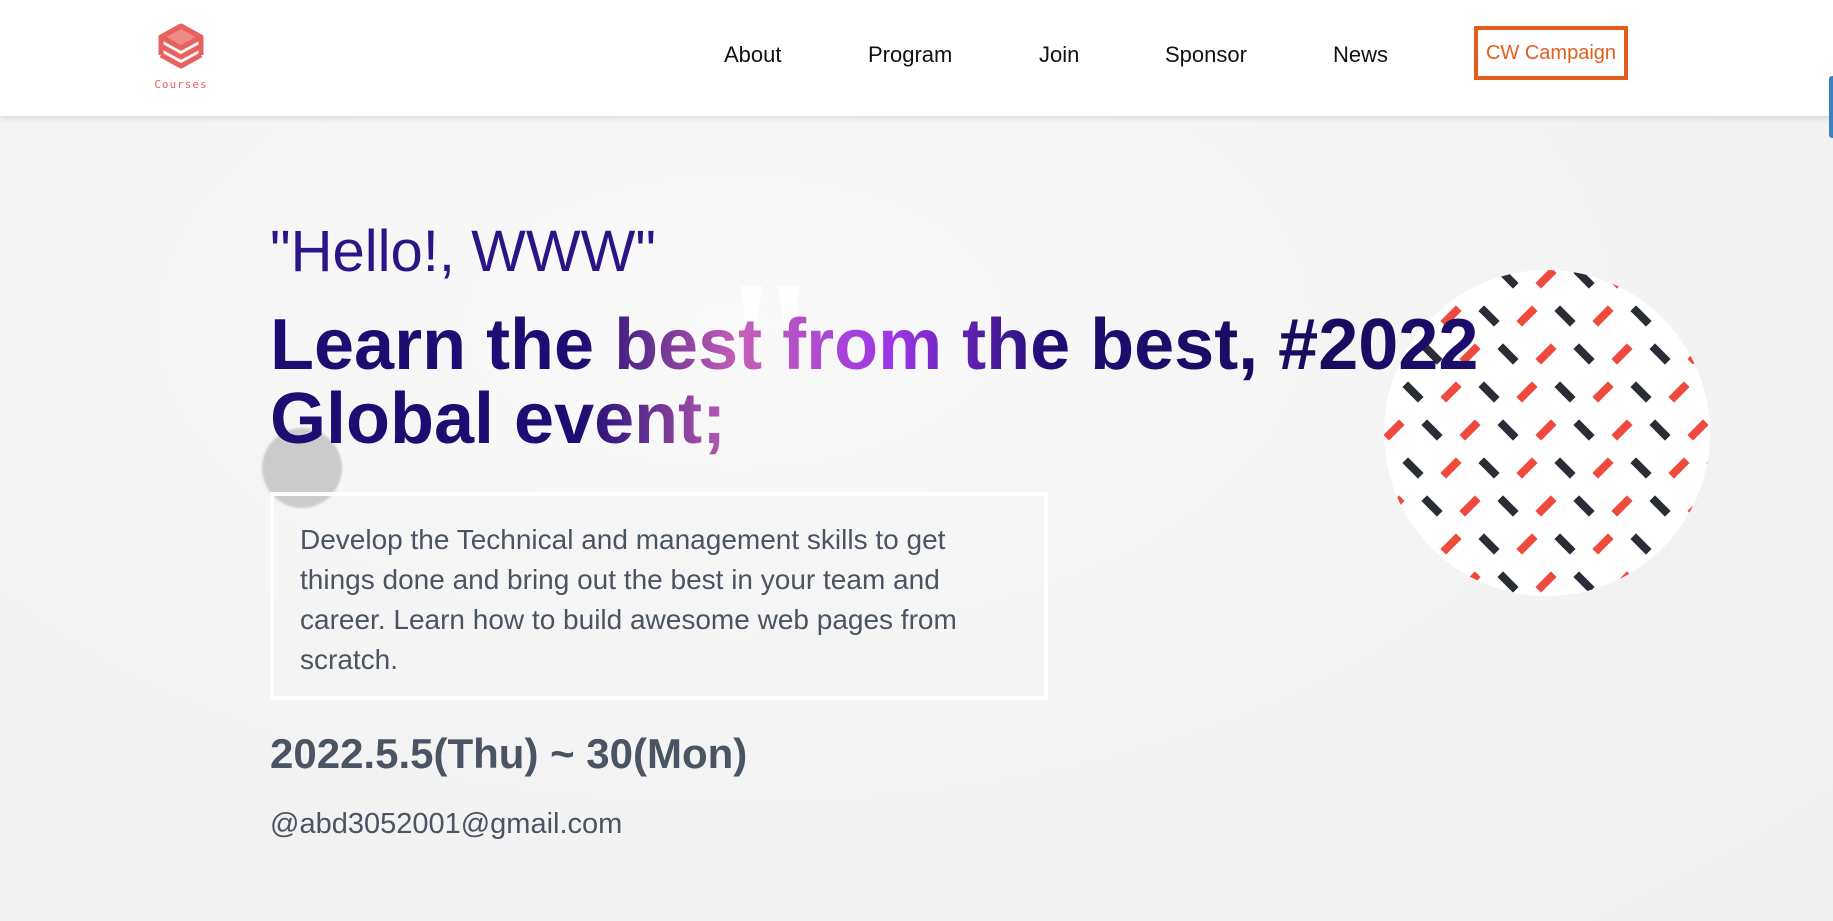 This screenshot has height=921, width=1833. What do you see at coordinates (910, 55) in the screenshot?
I see `nav-item-program: Program` at bounding box center [910, 55].